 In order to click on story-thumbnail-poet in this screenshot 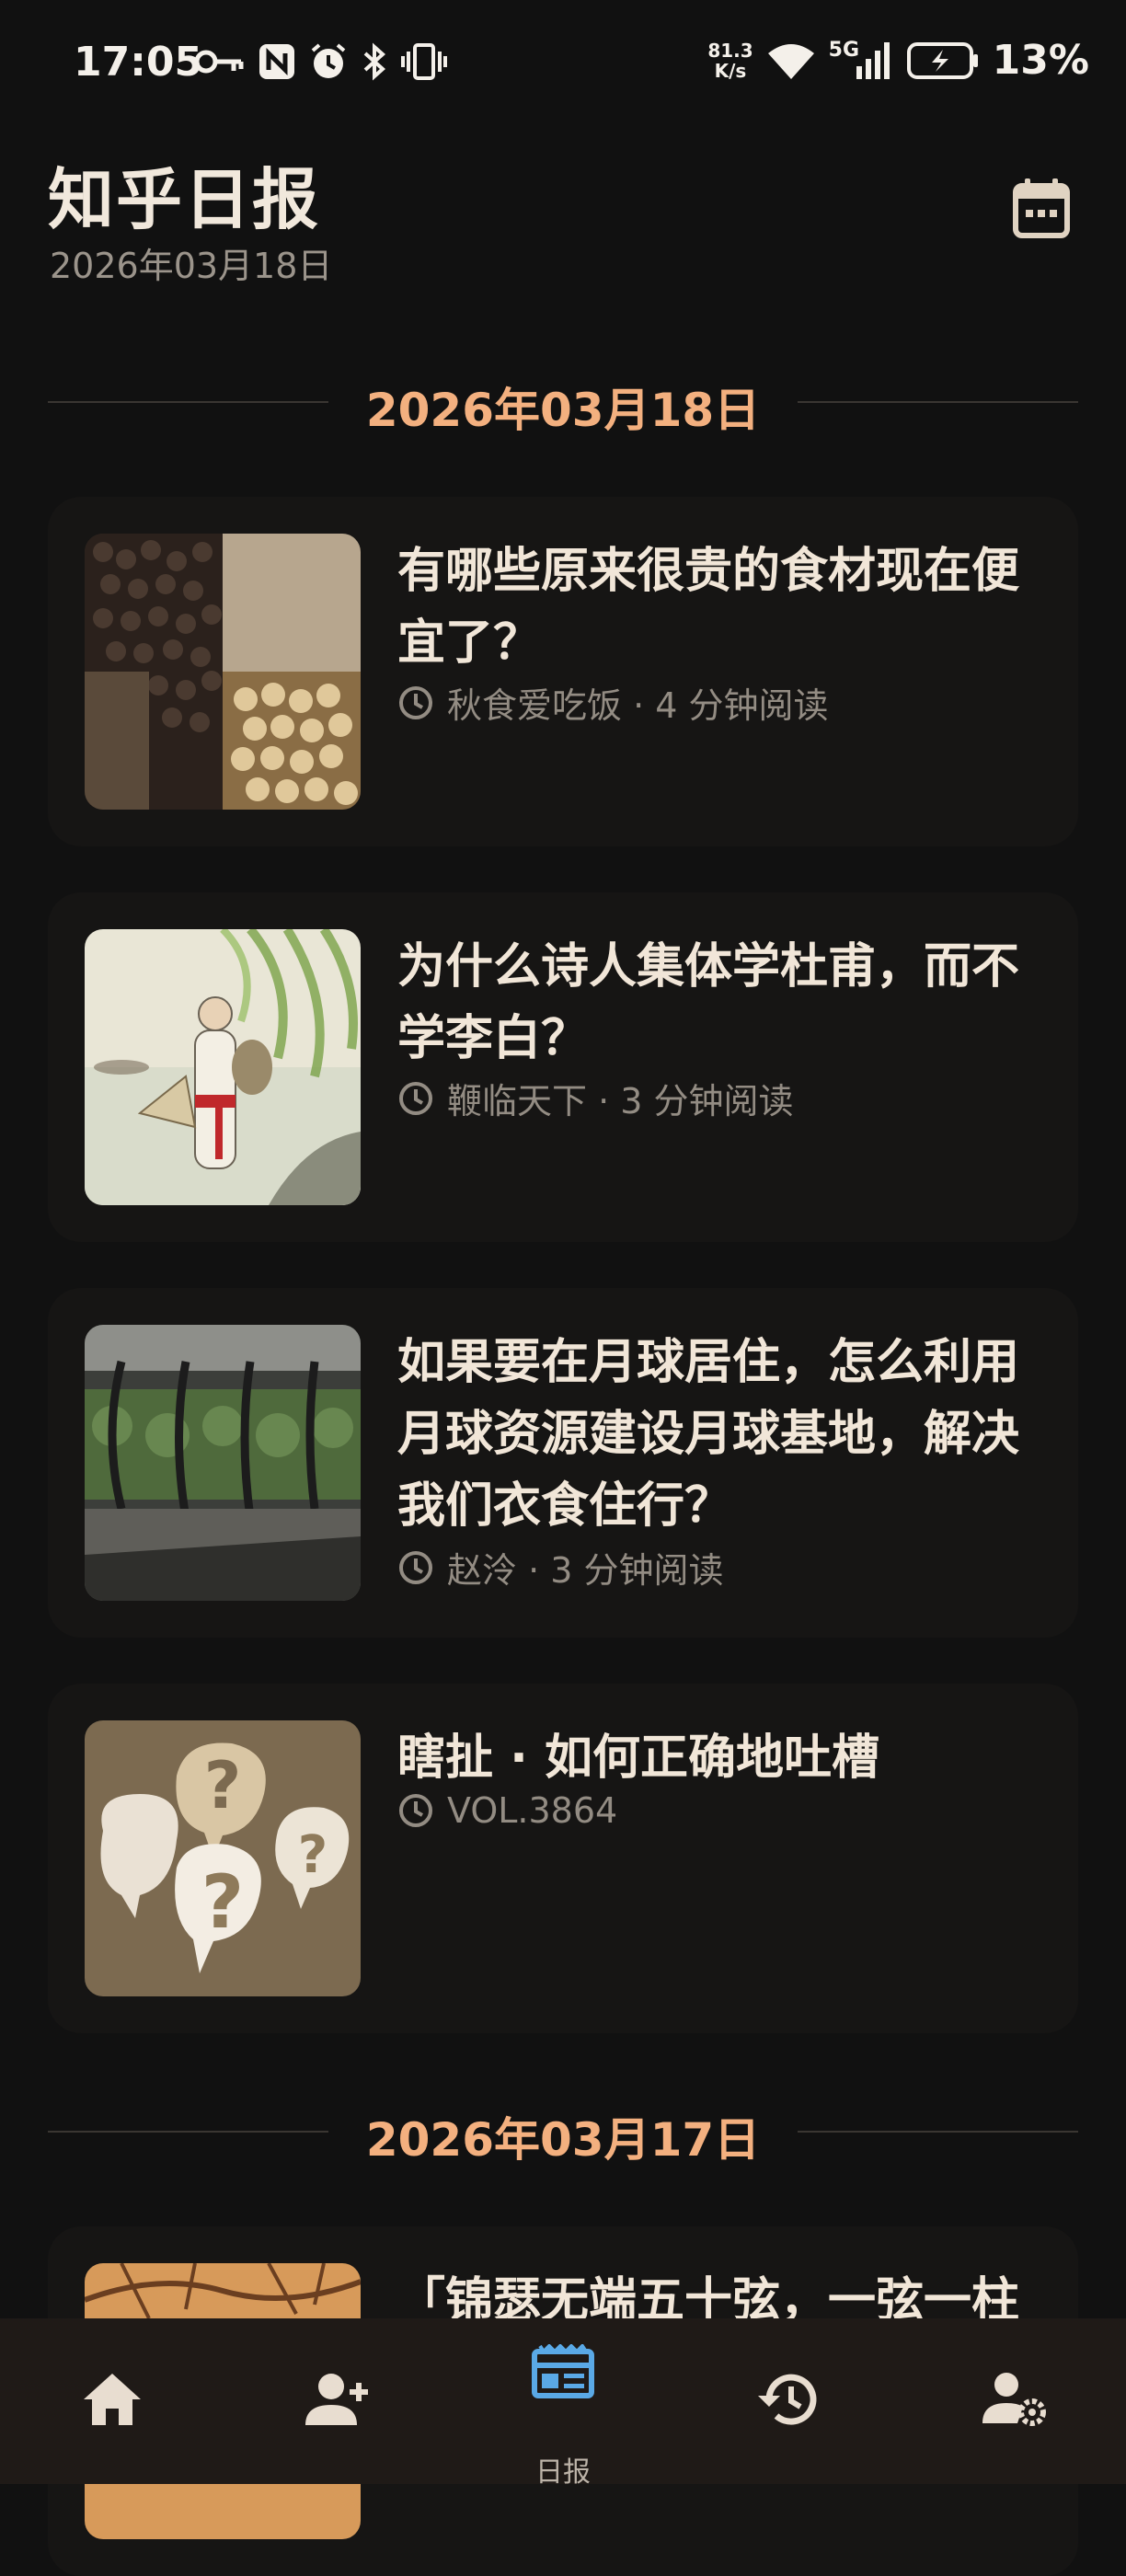, I will do `click(223, 1067)`.